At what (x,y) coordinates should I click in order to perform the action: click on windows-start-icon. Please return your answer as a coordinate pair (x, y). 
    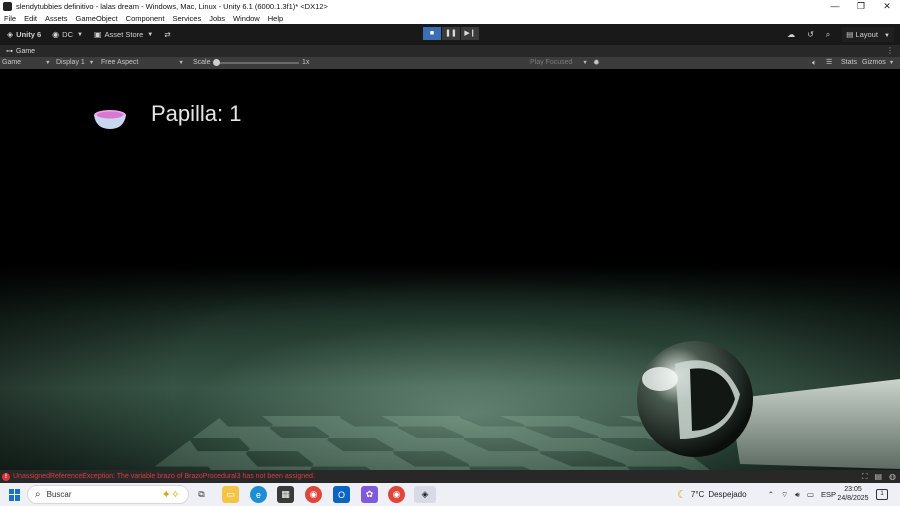
    Looking at the image, I should click on (15, 494).